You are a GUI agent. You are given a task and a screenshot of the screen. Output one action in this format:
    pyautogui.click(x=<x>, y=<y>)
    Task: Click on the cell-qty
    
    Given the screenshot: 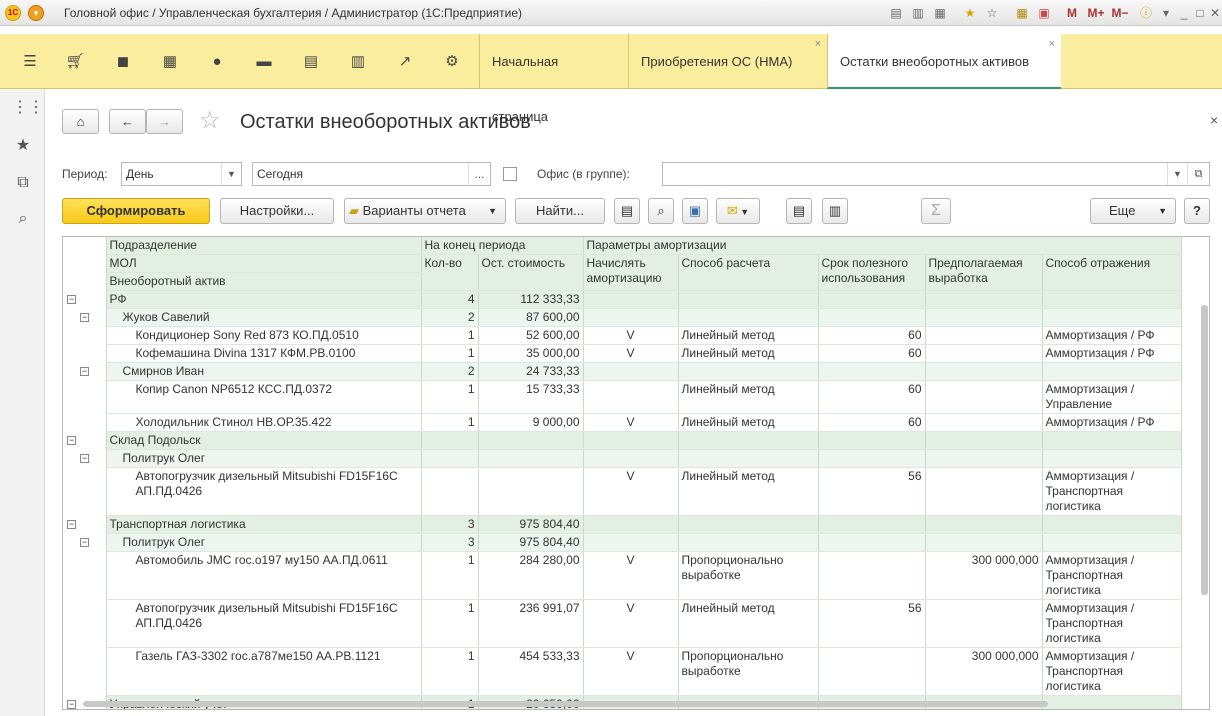 What is the action you would take?
    pyautogui.click(x=450, y=458)
    